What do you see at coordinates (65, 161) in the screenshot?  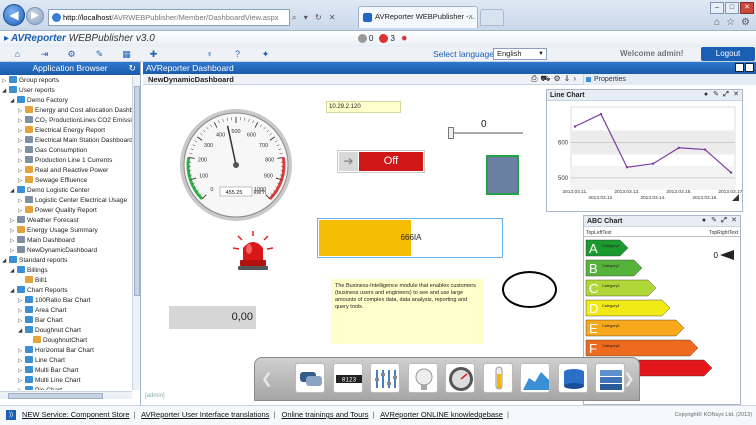 I see `tree-item: ▷ Production Line 1 Currents` at bounding box center [65, 161].